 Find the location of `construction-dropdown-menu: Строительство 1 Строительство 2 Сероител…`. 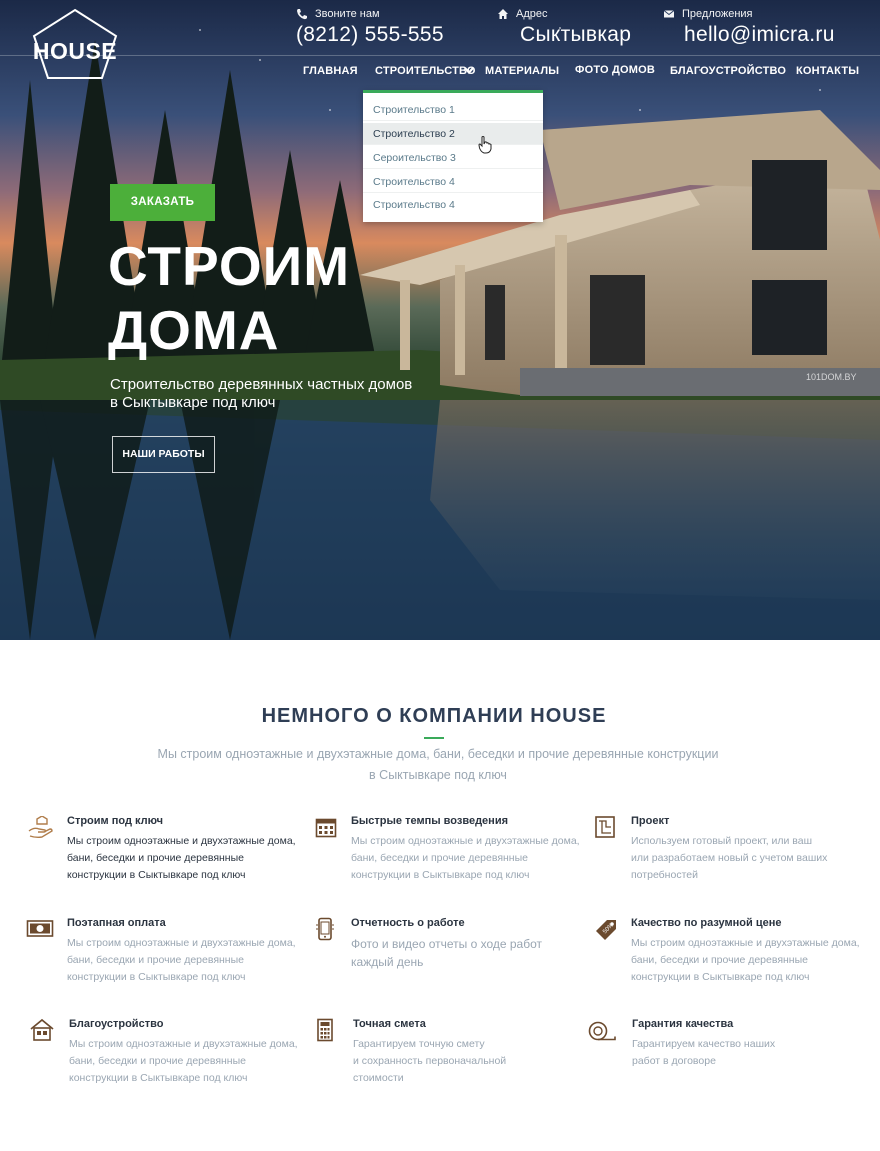

construction-dropdown-menu: Строительство 1 Строительство 2 Сероител… is located at coordinates (453, 156).